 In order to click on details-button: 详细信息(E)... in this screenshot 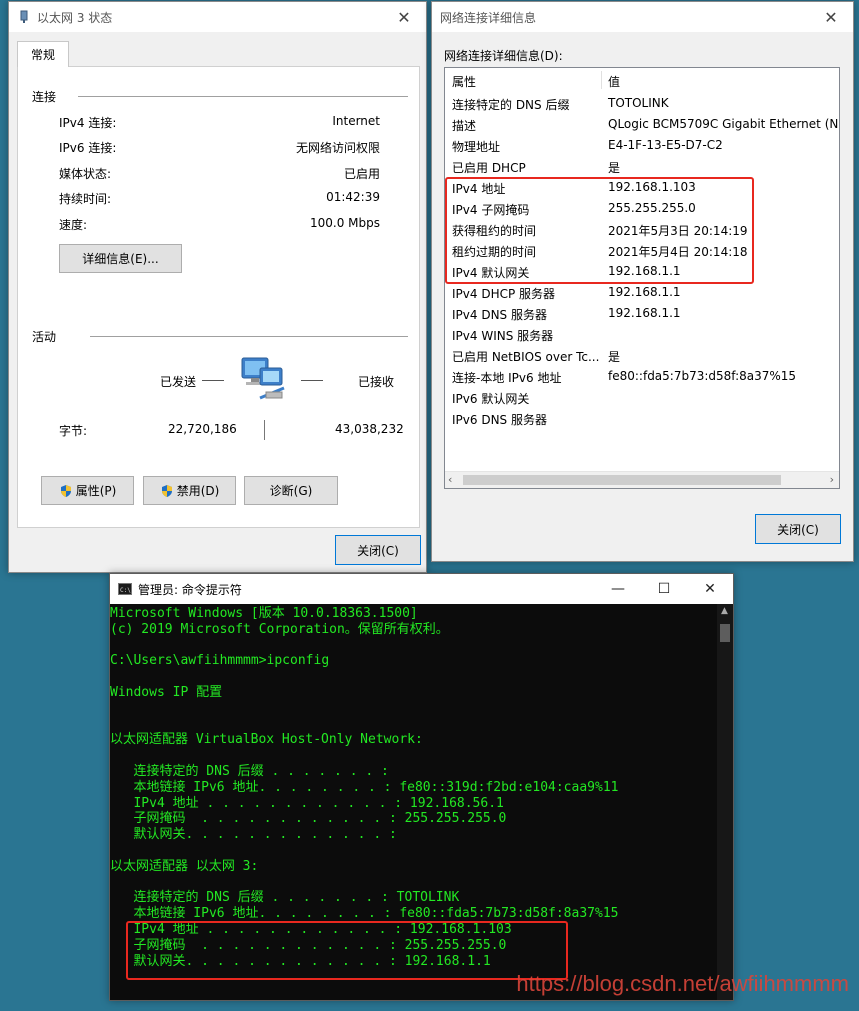, I will do `click(120, 258)`.